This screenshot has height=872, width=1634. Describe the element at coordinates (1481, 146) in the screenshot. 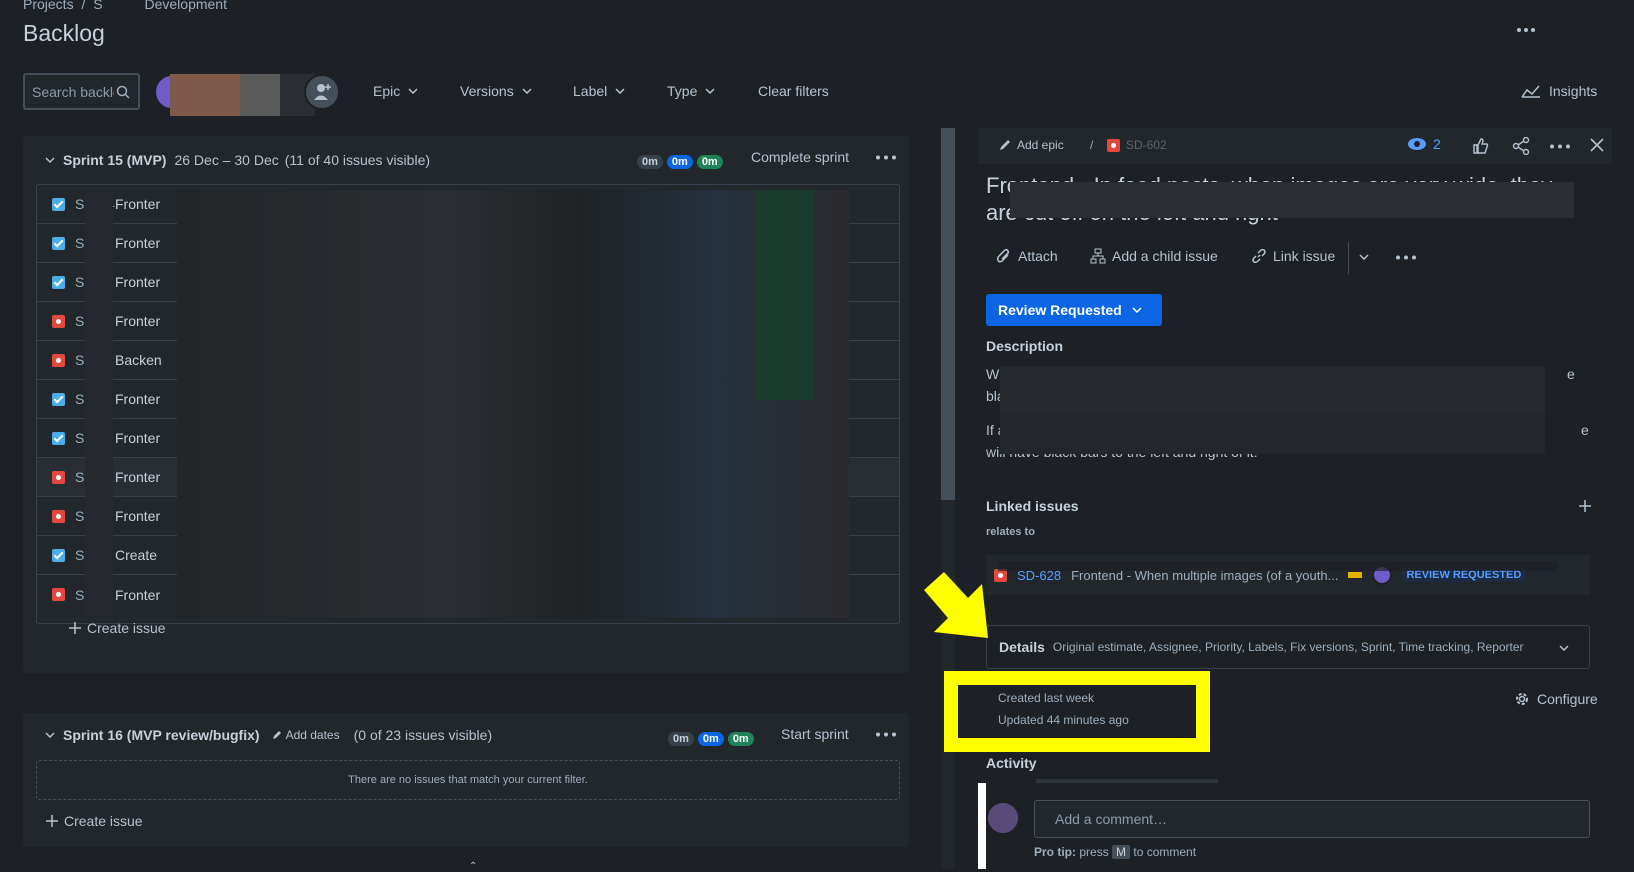

I see `thumbs-up-icon` at that location.